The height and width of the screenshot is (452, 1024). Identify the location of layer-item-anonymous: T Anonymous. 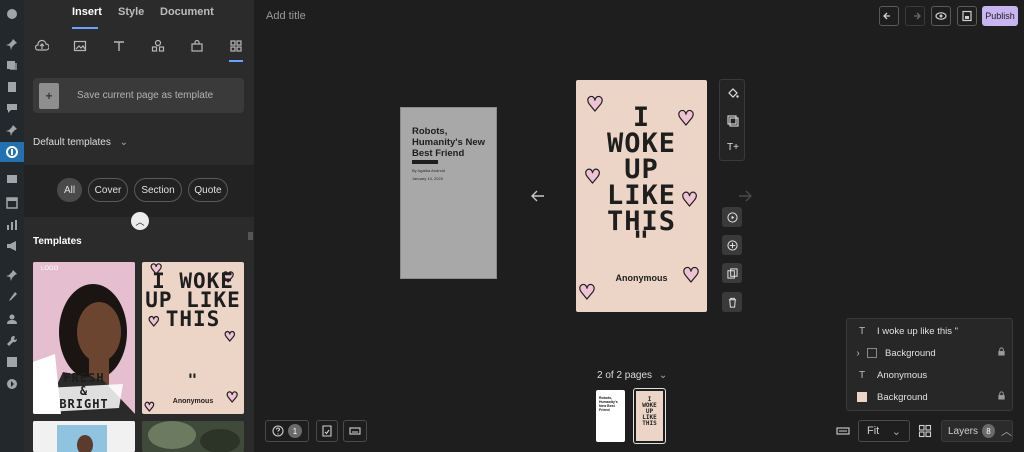
(930, 375).